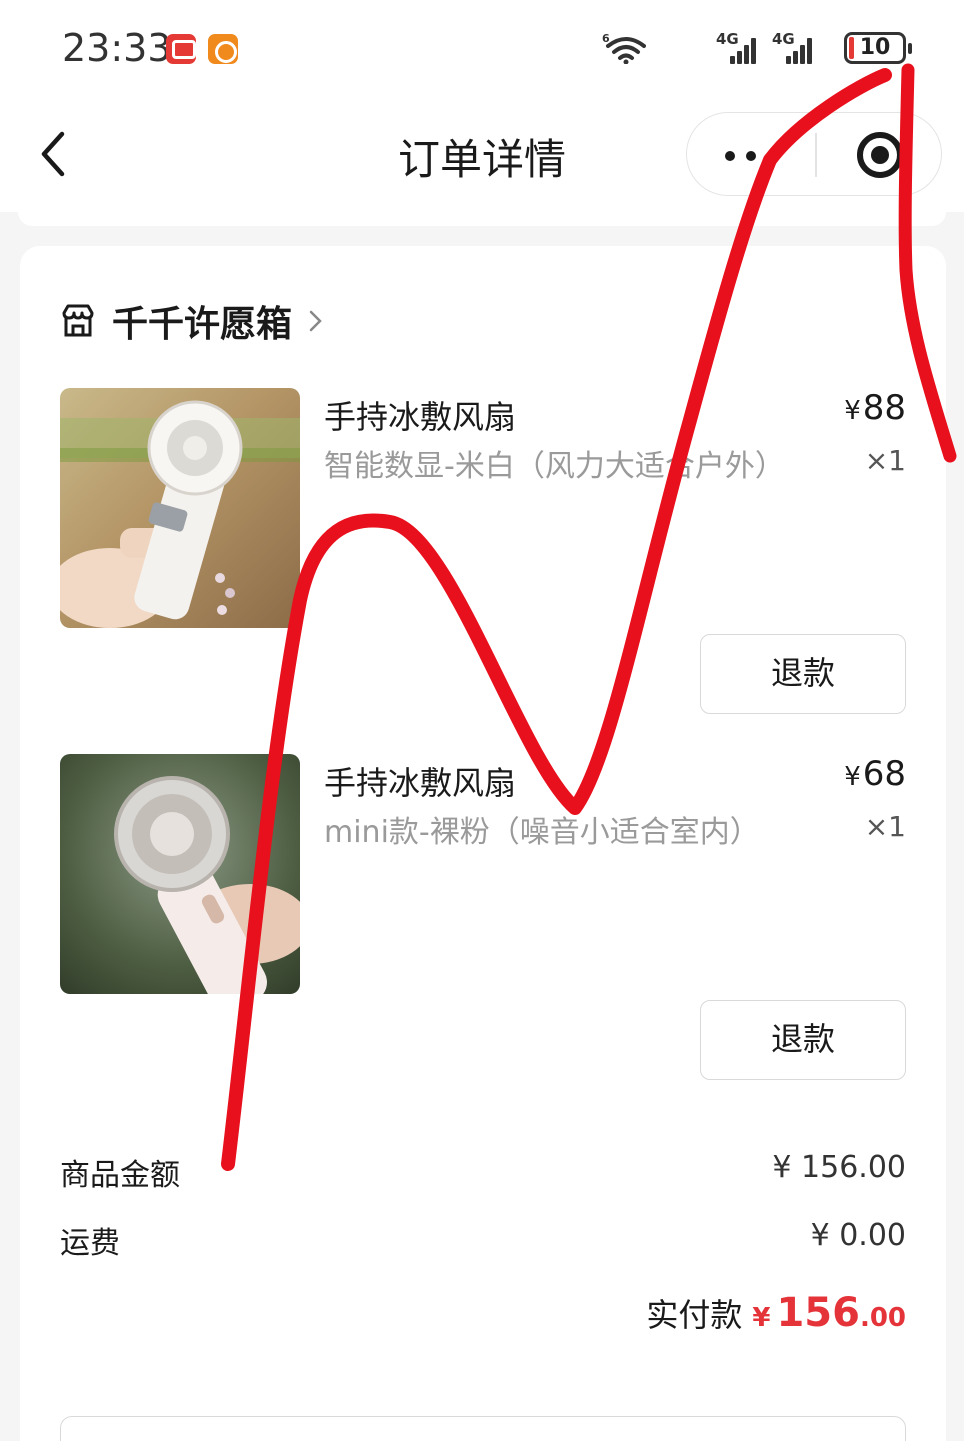  What do you see at coordinates (875, 774) in the screenshot?
I see `product-price: ¥68` at bounding box center [875, 774].